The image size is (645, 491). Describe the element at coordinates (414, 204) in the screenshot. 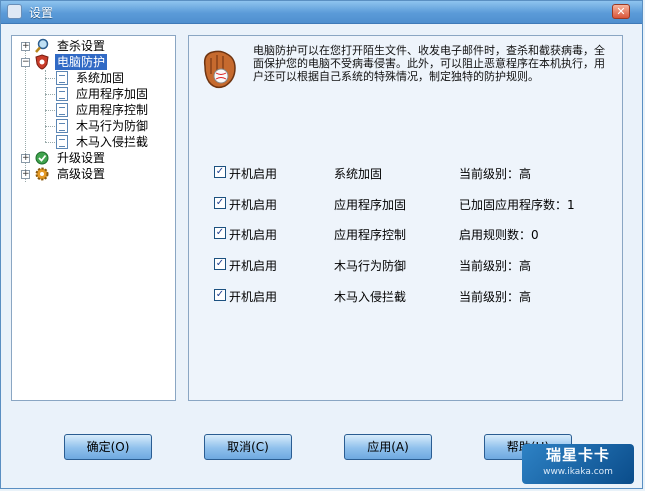

I see `feature-row-app-hardening: ✓ 开机启用 应用程序加固 已加固应用程序数：1` at that location.